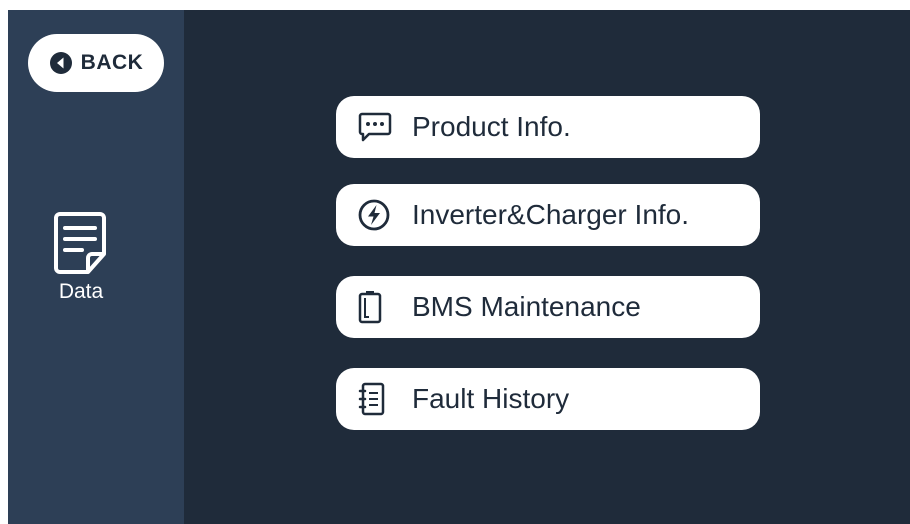  I want to click on inverter-charger-info-button: Inverter&Charger Info., so click(548, 215).